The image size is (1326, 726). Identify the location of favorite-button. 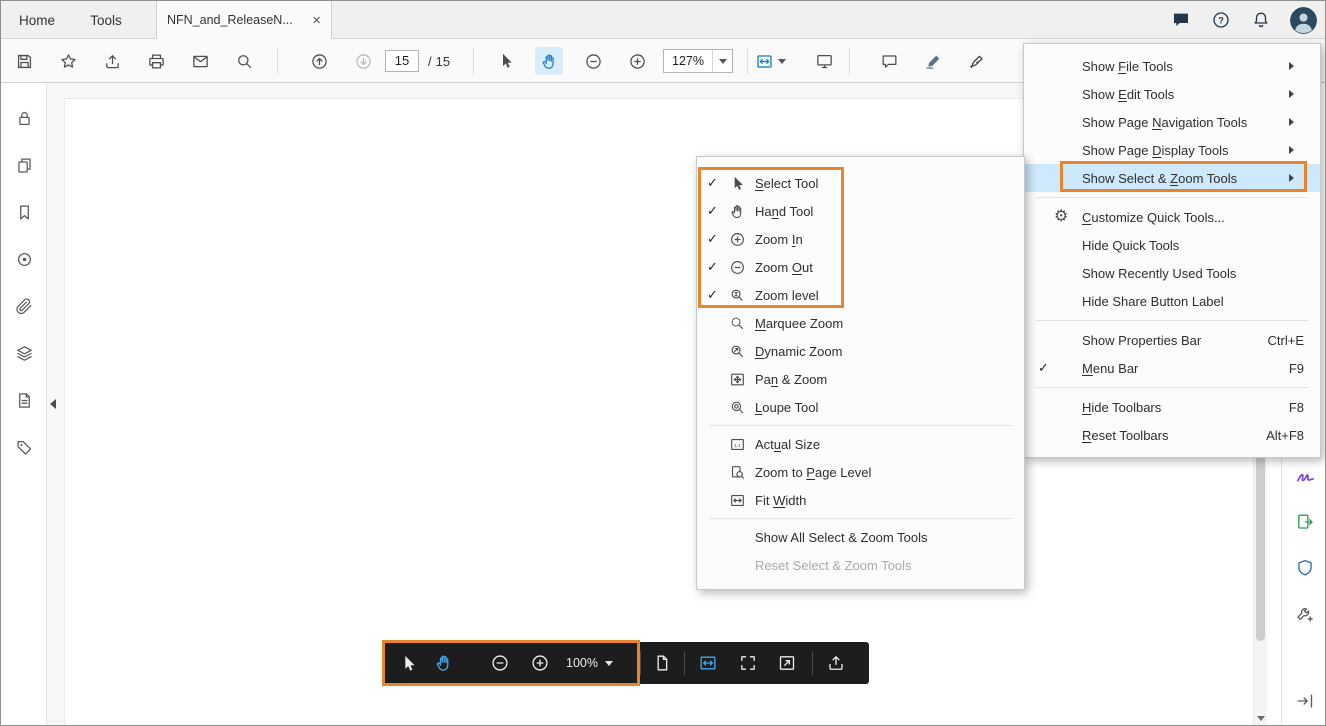
(68, 61).